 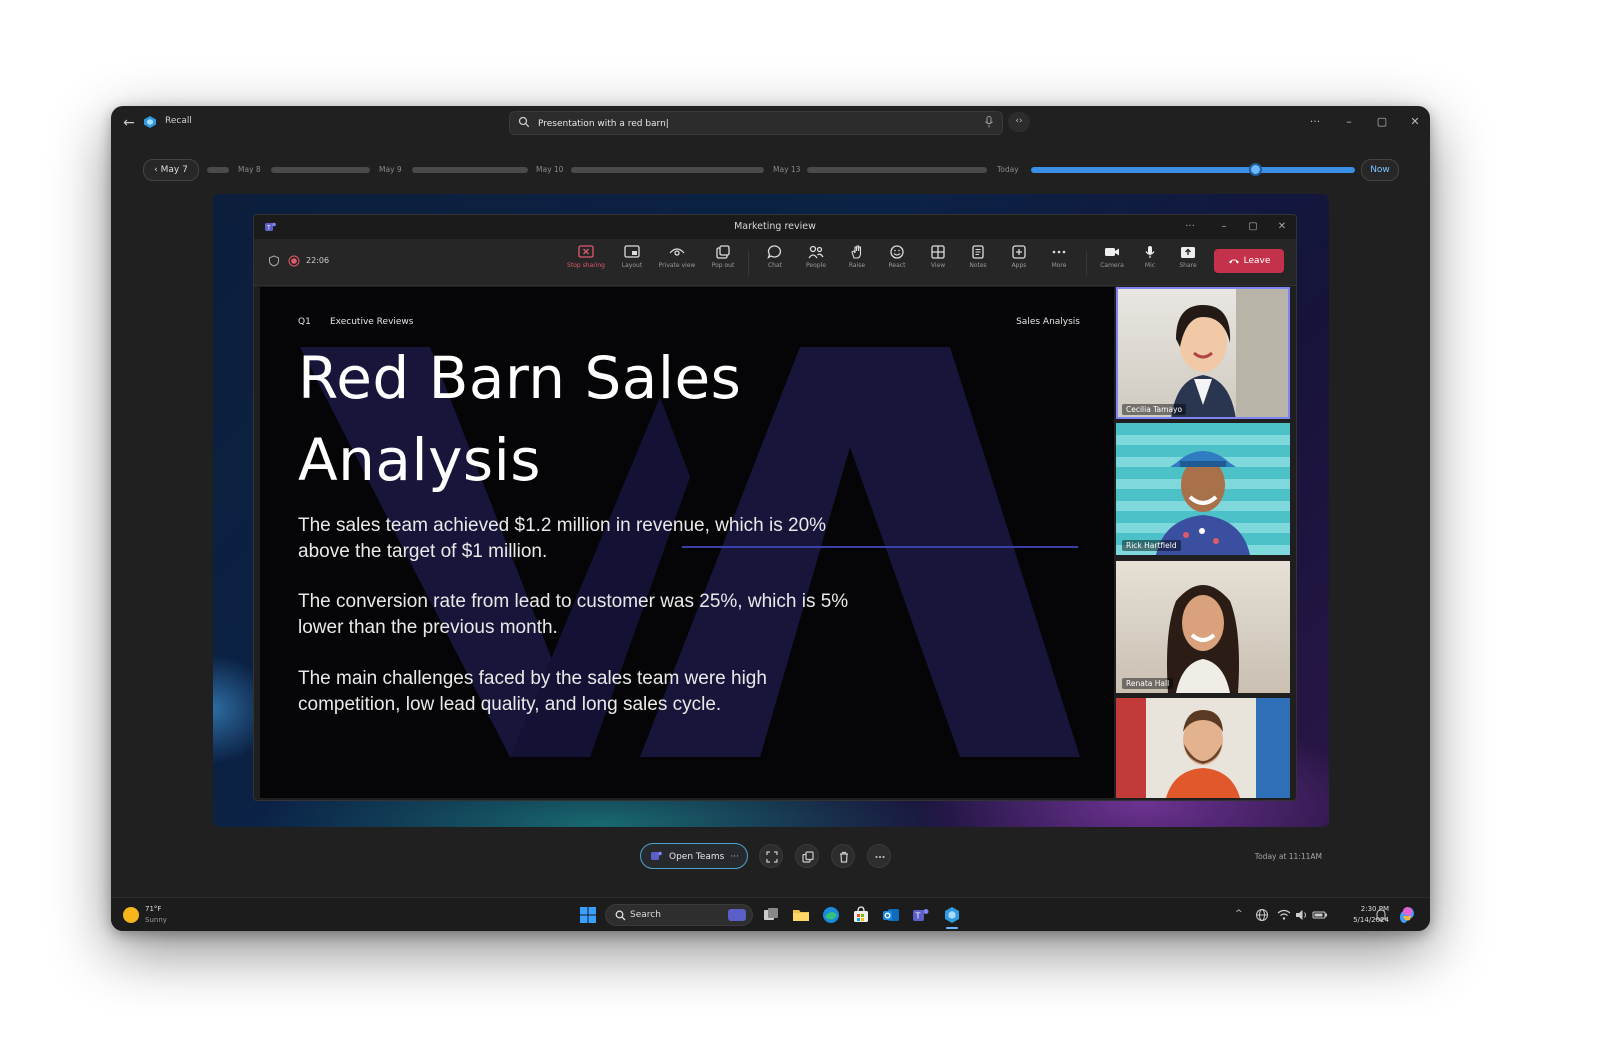 I want to click on timeline-segment-today, so click(x=1193, y=170).